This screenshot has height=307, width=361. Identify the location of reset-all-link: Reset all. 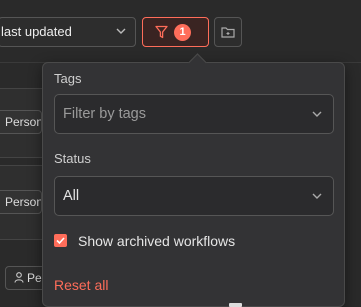
(81, 285).